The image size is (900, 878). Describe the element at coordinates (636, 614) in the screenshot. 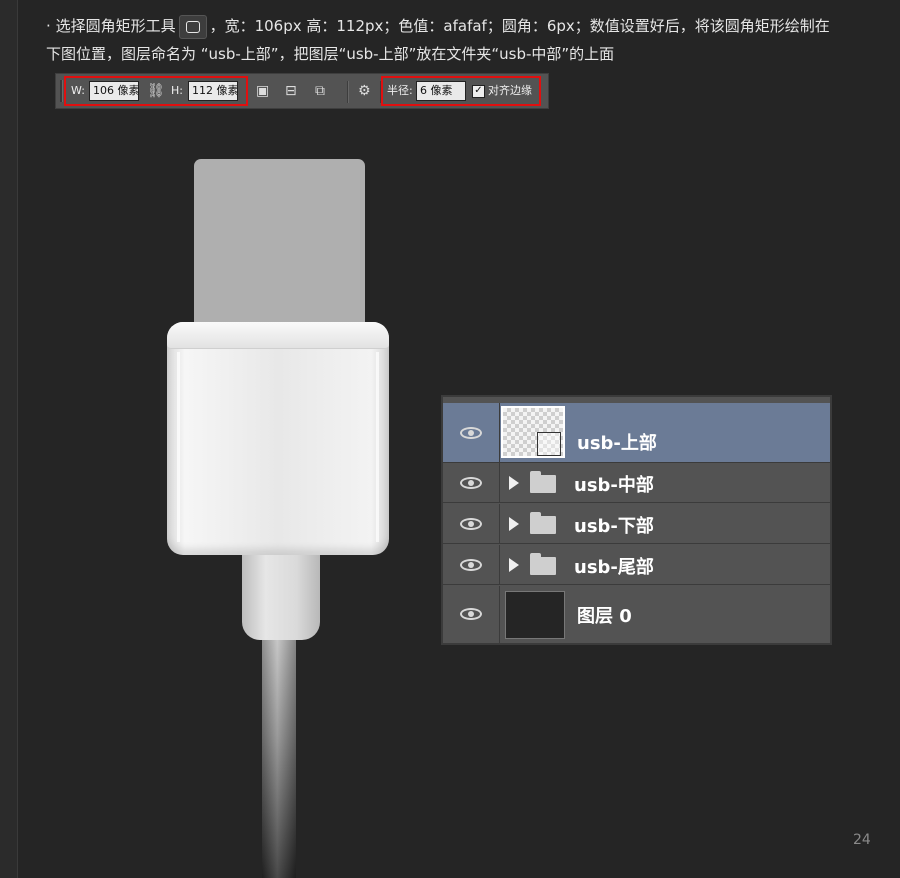

I see `layer-row-layer-0: 图层 0` at that location.